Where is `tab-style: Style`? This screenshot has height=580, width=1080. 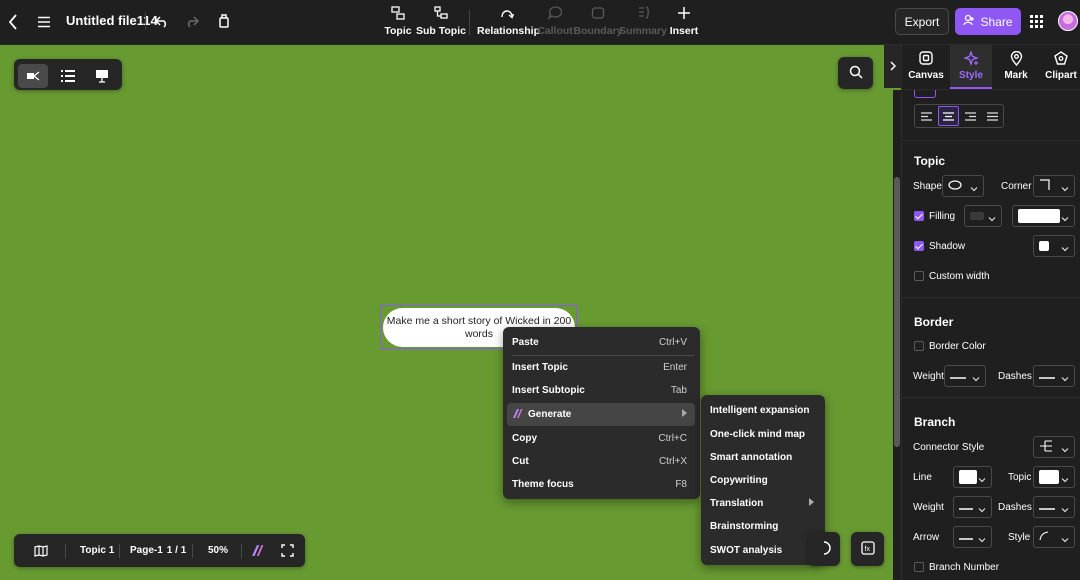
tab-style: Style is located at coordinates (971, 67).